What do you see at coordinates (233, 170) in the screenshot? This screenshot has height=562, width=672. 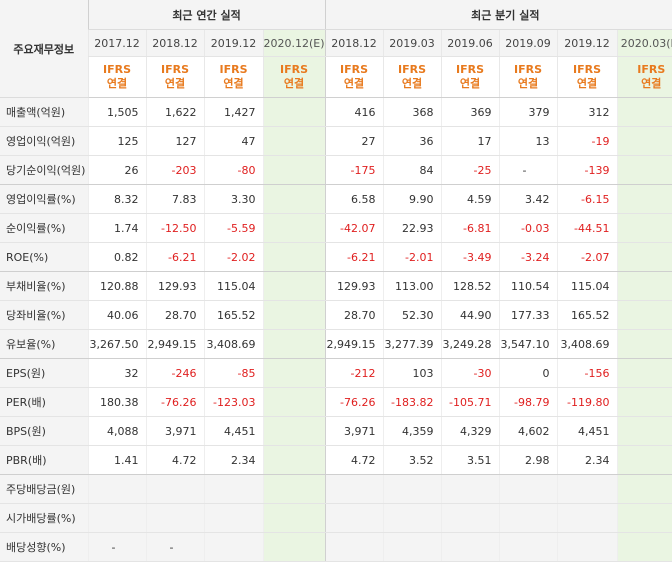 I see `table-cell: -80` at bounding box center [233, 170].